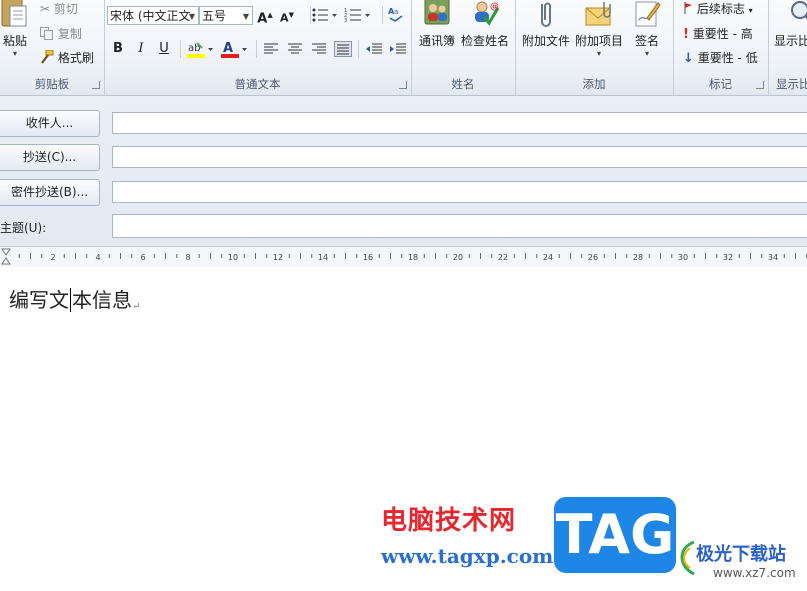  I want to click on watermark-swirl-icon, so click(687, 558).